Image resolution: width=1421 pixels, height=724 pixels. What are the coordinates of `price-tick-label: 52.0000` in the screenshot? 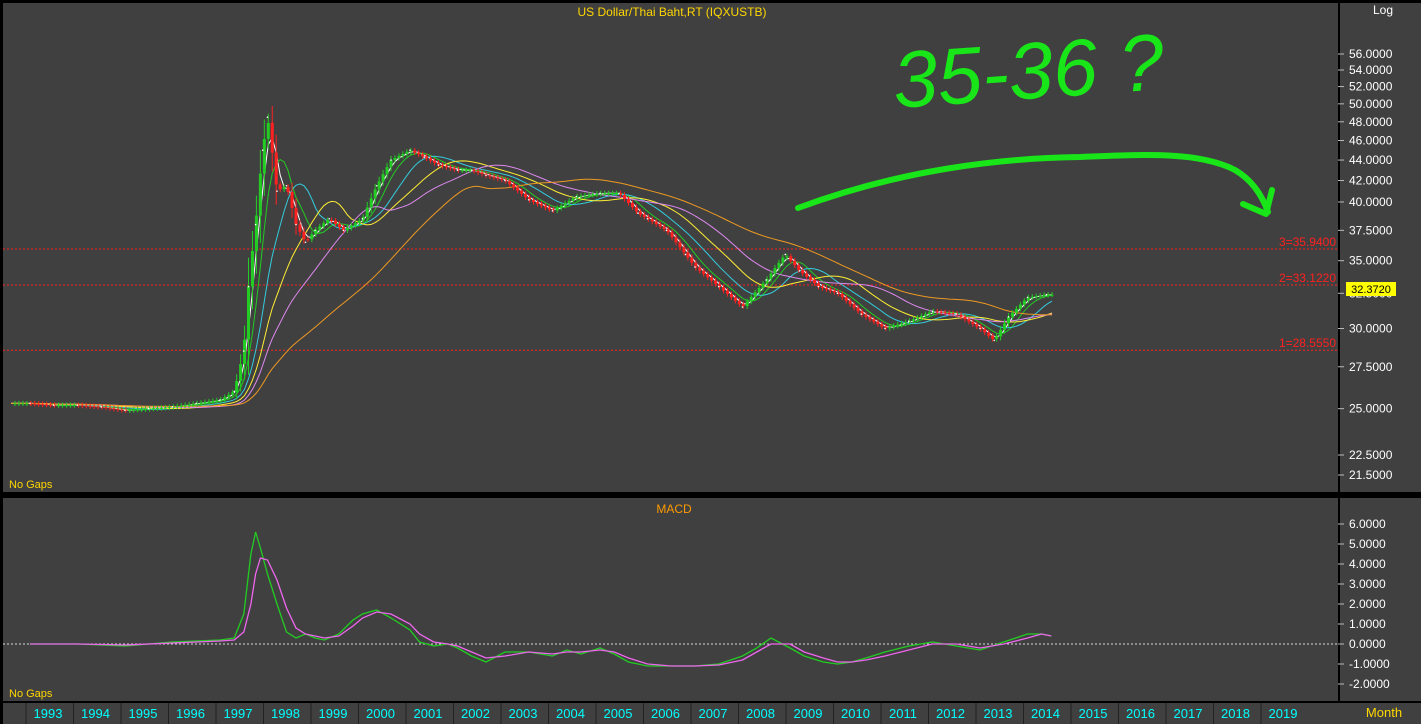 It's located at (1371, 87).